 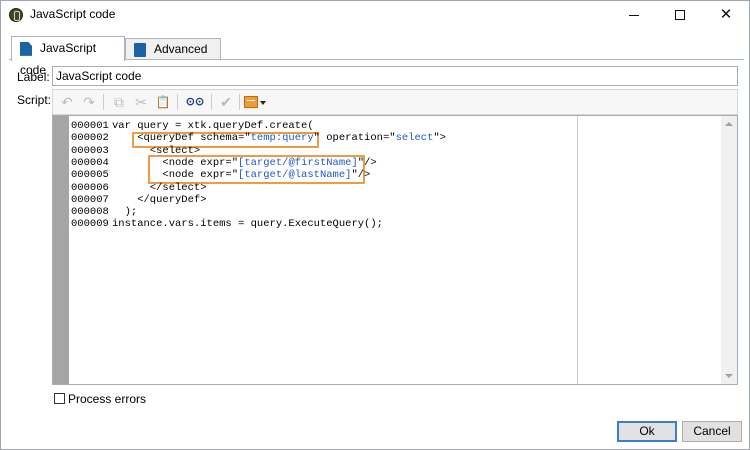 What do you see at coordinates (263, 103) in the screenshot?
I see `chevron-down-icon` at bounding box center [263, 103].